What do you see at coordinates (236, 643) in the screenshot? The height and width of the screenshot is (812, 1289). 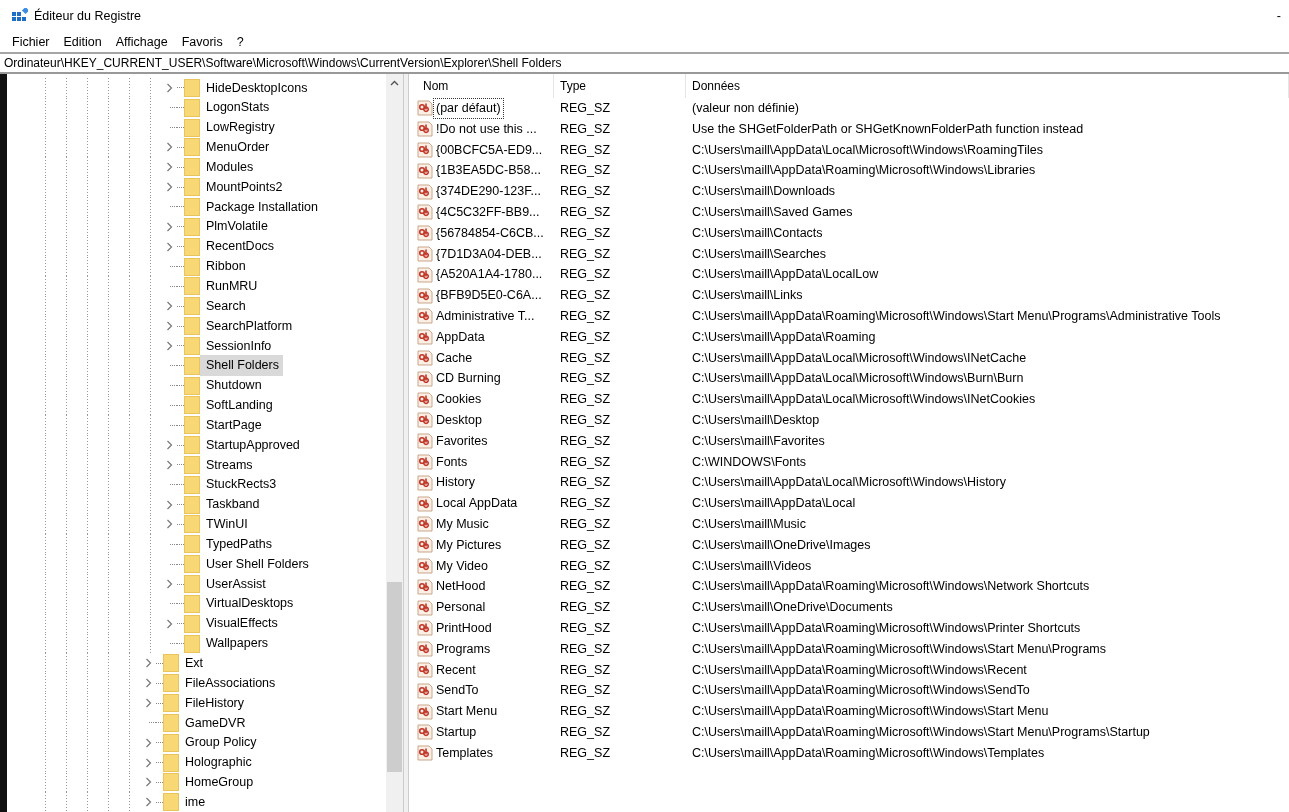 I see `tree-item: Wallpapers` at bounding box center [236, 643].